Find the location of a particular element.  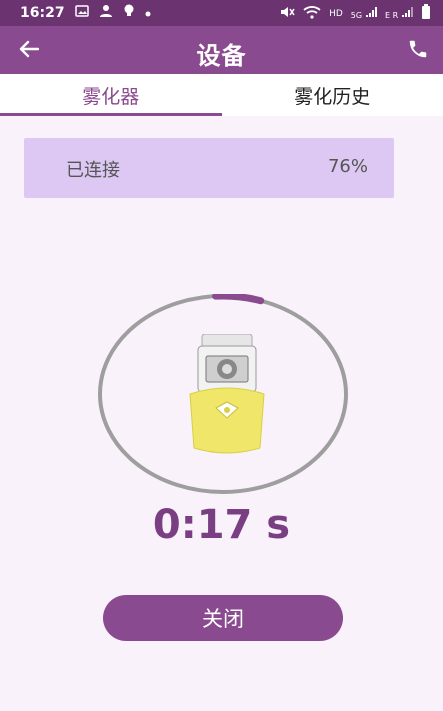

battery-icon is located at coordinates (426, 13).